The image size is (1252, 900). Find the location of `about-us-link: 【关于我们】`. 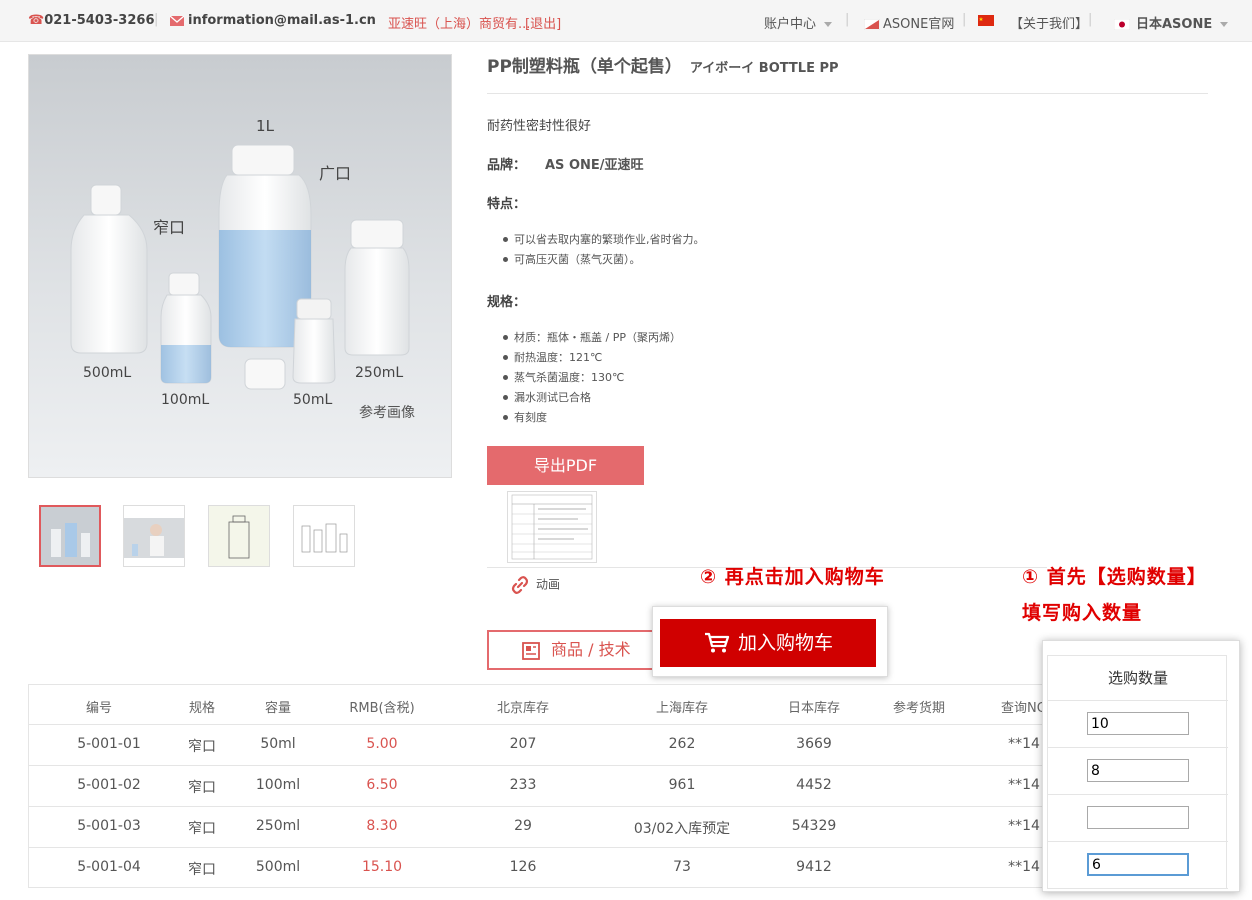

about-us-link: 【关于我们】 is located at coordinates (1049, 22).